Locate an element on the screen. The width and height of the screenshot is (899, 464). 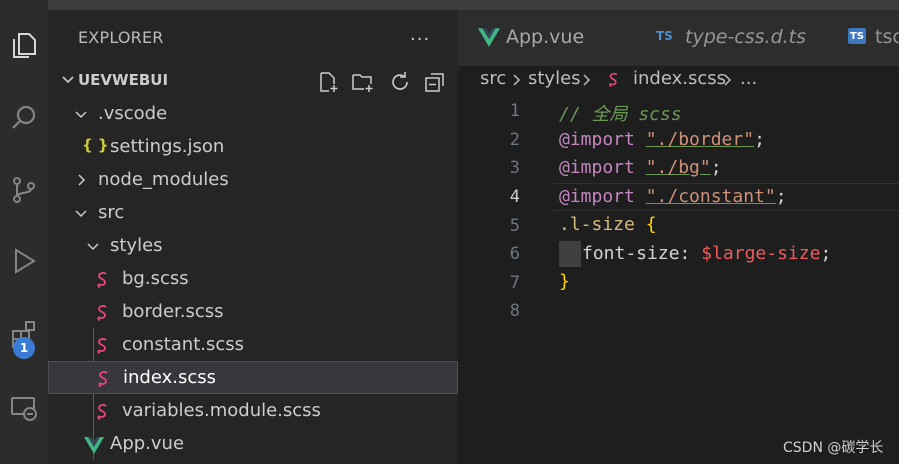
extensions-badge: 1 is located at coordinates (24, 348).